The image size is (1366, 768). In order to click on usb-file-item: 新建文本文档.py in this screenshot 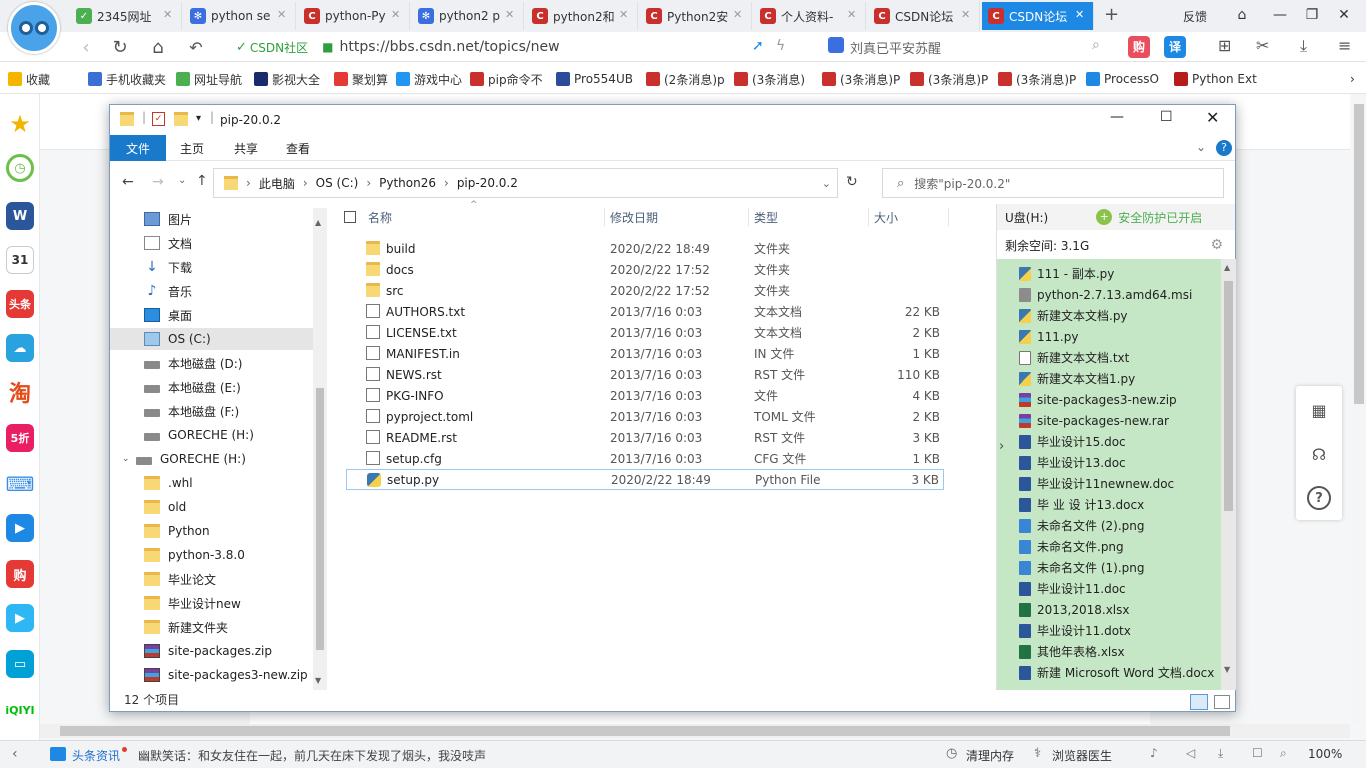, I will do `click(1073, 315)`.